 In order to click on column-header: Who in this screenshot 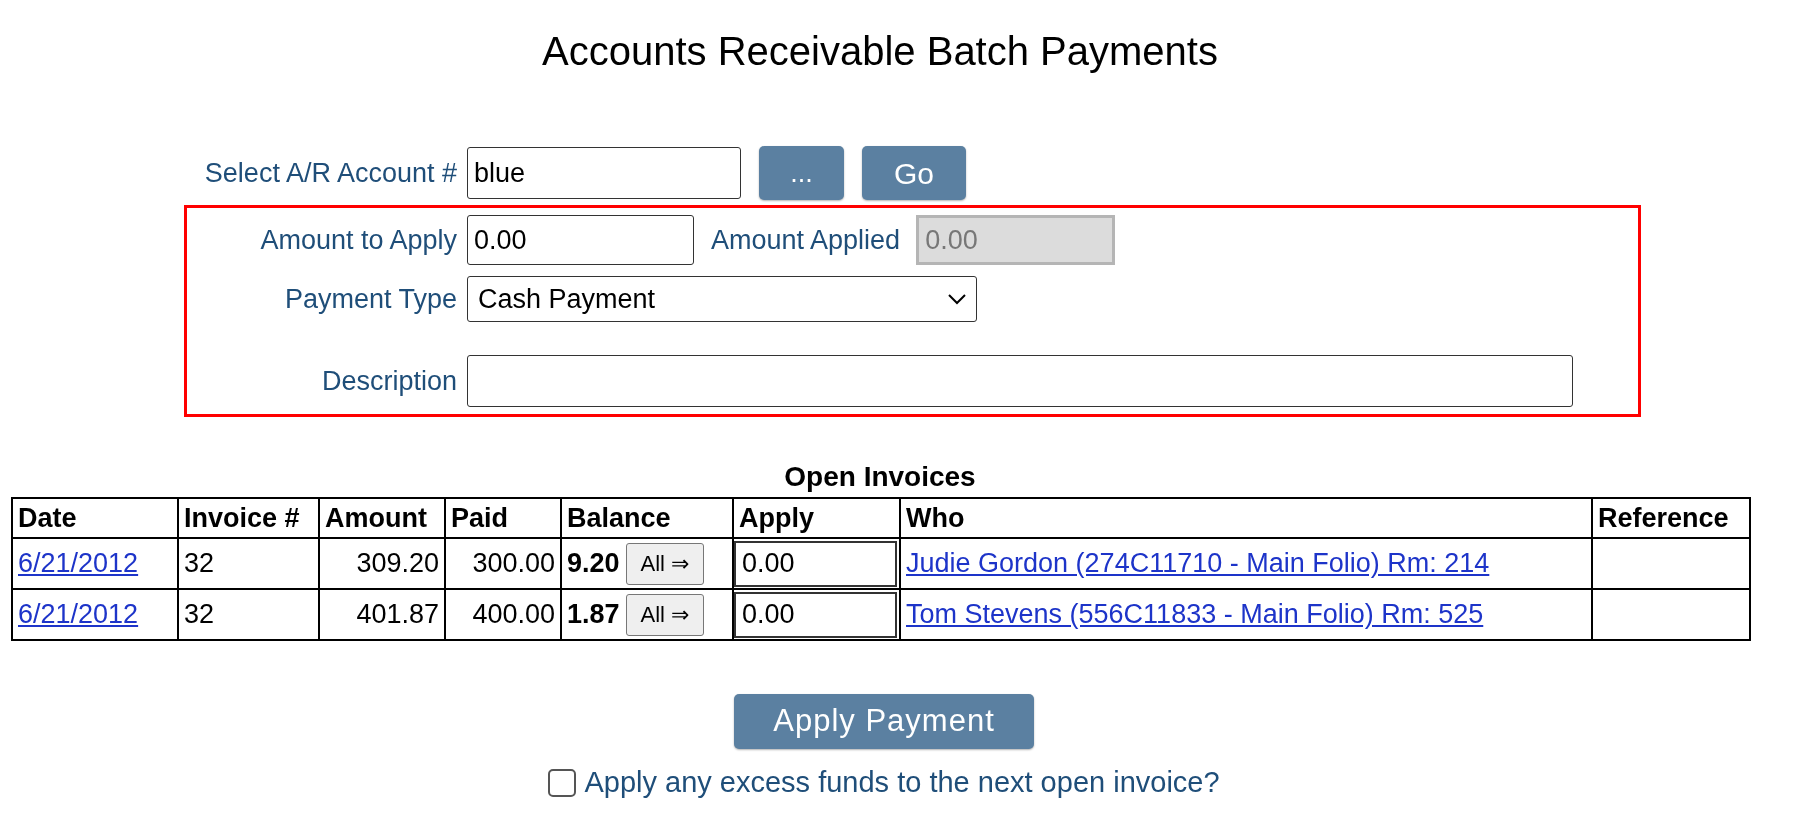, I will do `click(1246, 518)`.